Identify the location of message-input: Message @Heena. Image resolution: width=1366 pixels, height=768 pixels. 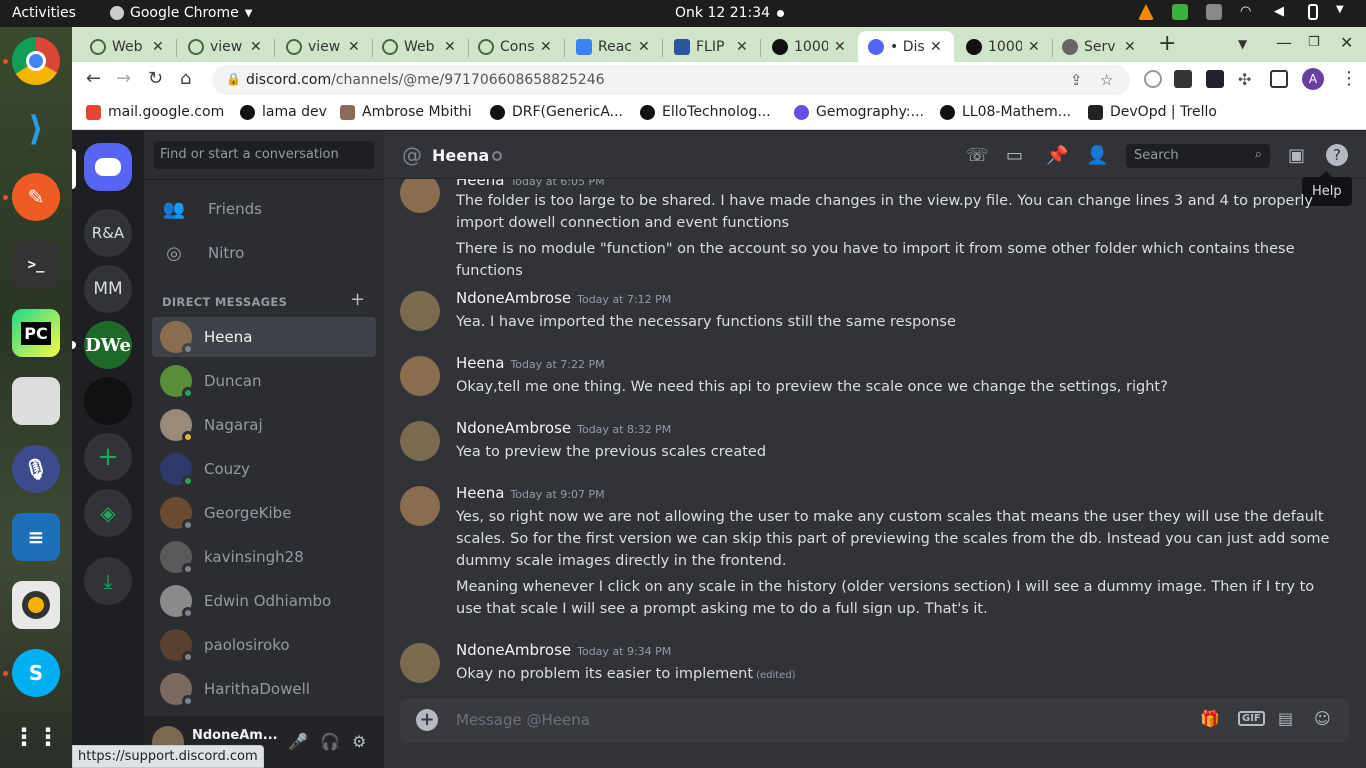
(523, 720).